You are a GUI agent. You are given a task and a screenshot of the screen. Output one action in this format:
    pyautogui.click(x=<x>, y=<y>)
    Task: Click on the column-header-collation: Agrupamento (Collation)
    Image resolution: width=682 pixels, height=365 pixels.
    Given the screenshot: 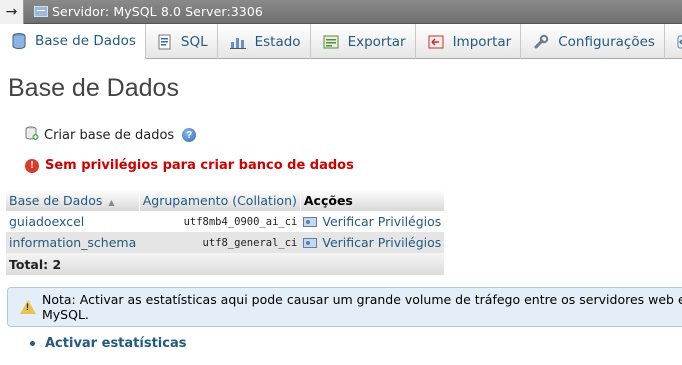 What is the action you would take?
    pyautogui.click(x=220, y=200)
    